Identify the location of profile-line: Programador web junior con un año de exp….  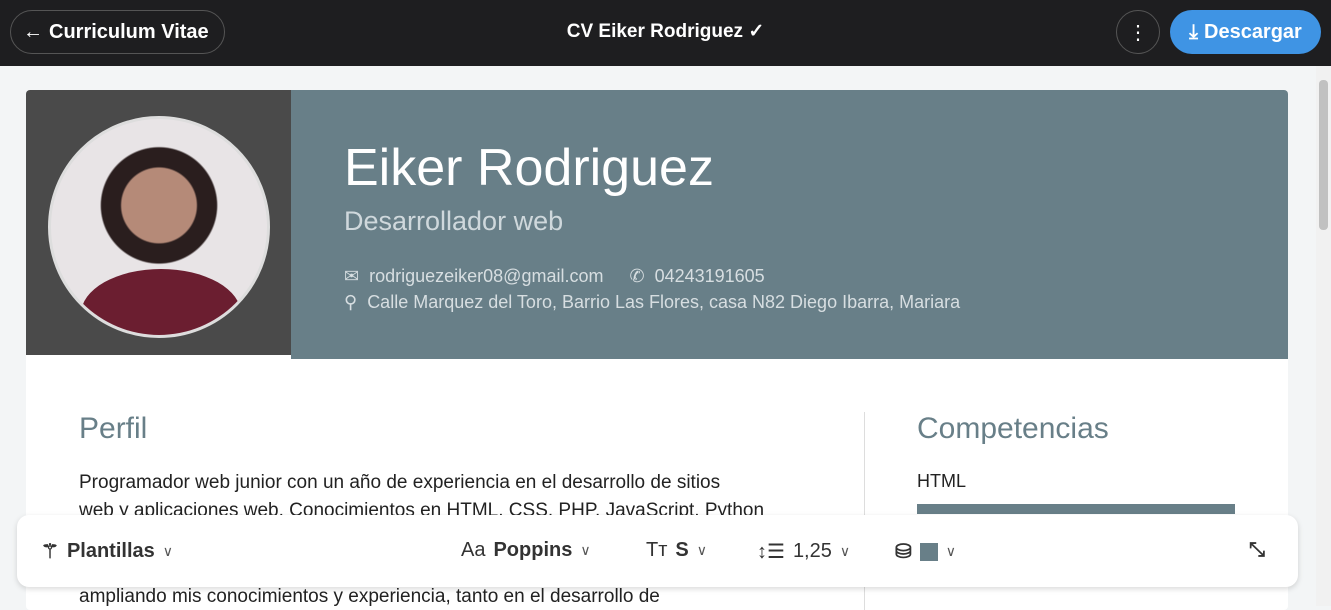
(400, 482).